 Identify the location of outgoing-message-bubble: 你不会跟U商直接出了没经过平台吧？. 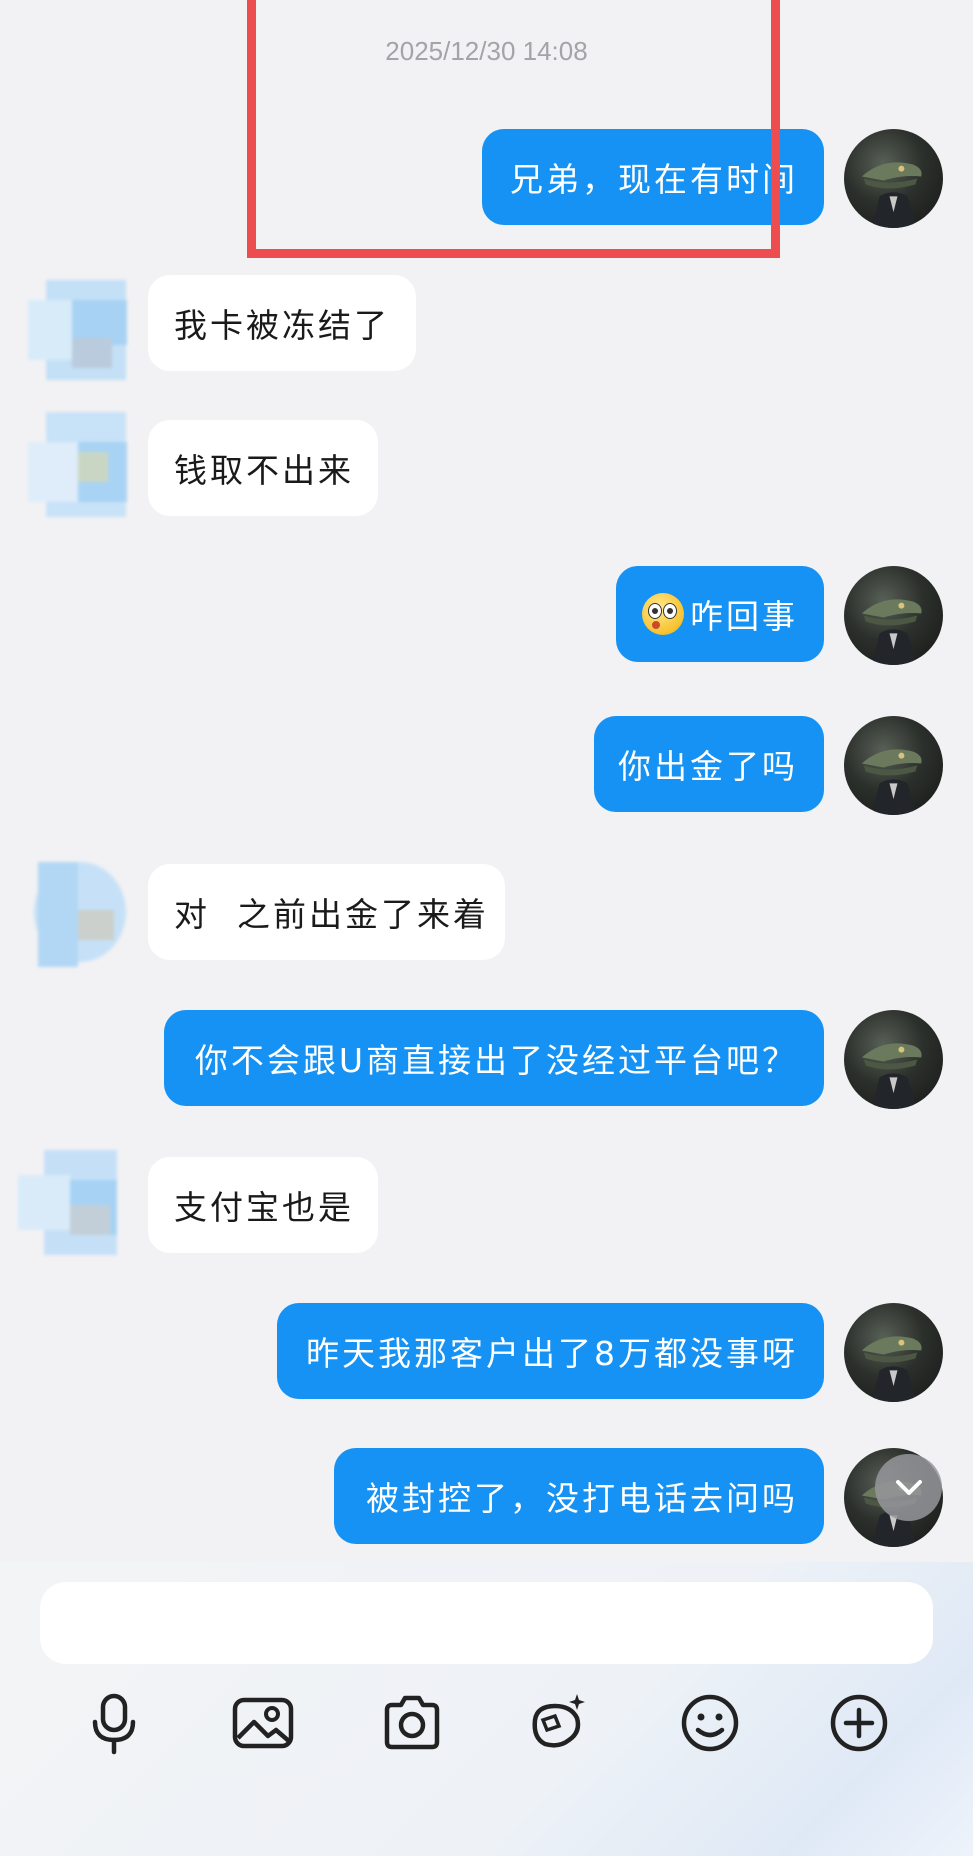
(494, 1058).